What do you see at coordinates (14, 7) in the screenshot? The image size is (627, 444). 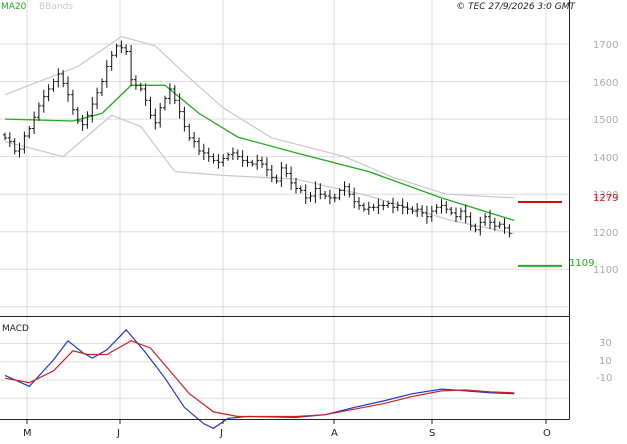 I see `legend-ma20: MA20` at bounding box center [14, 7].